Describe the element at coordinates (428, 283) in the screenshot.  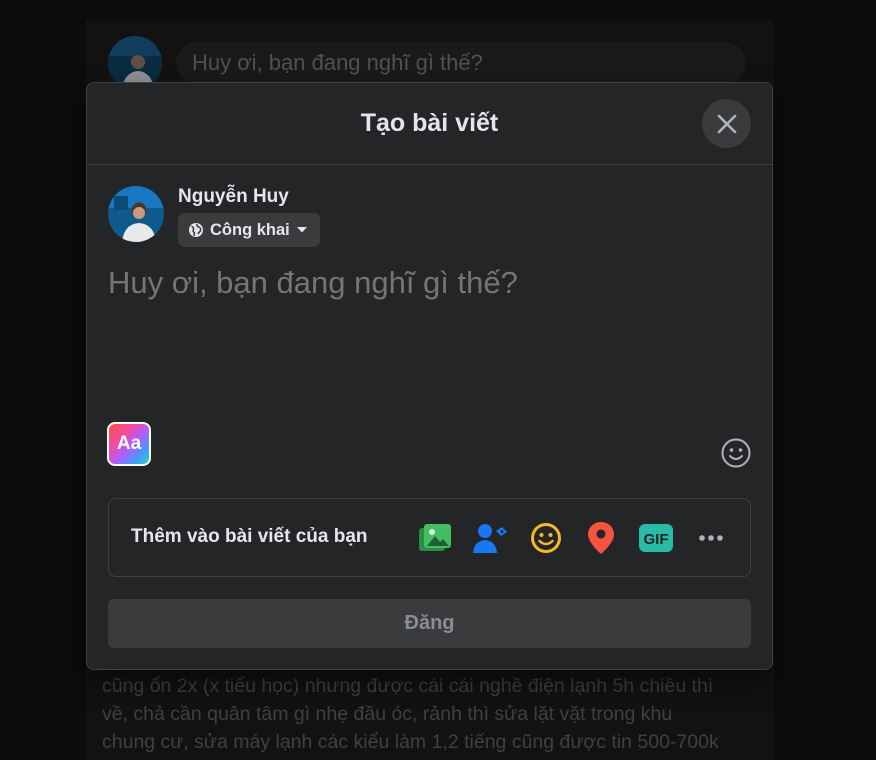
I see `post-text-input` at that location.